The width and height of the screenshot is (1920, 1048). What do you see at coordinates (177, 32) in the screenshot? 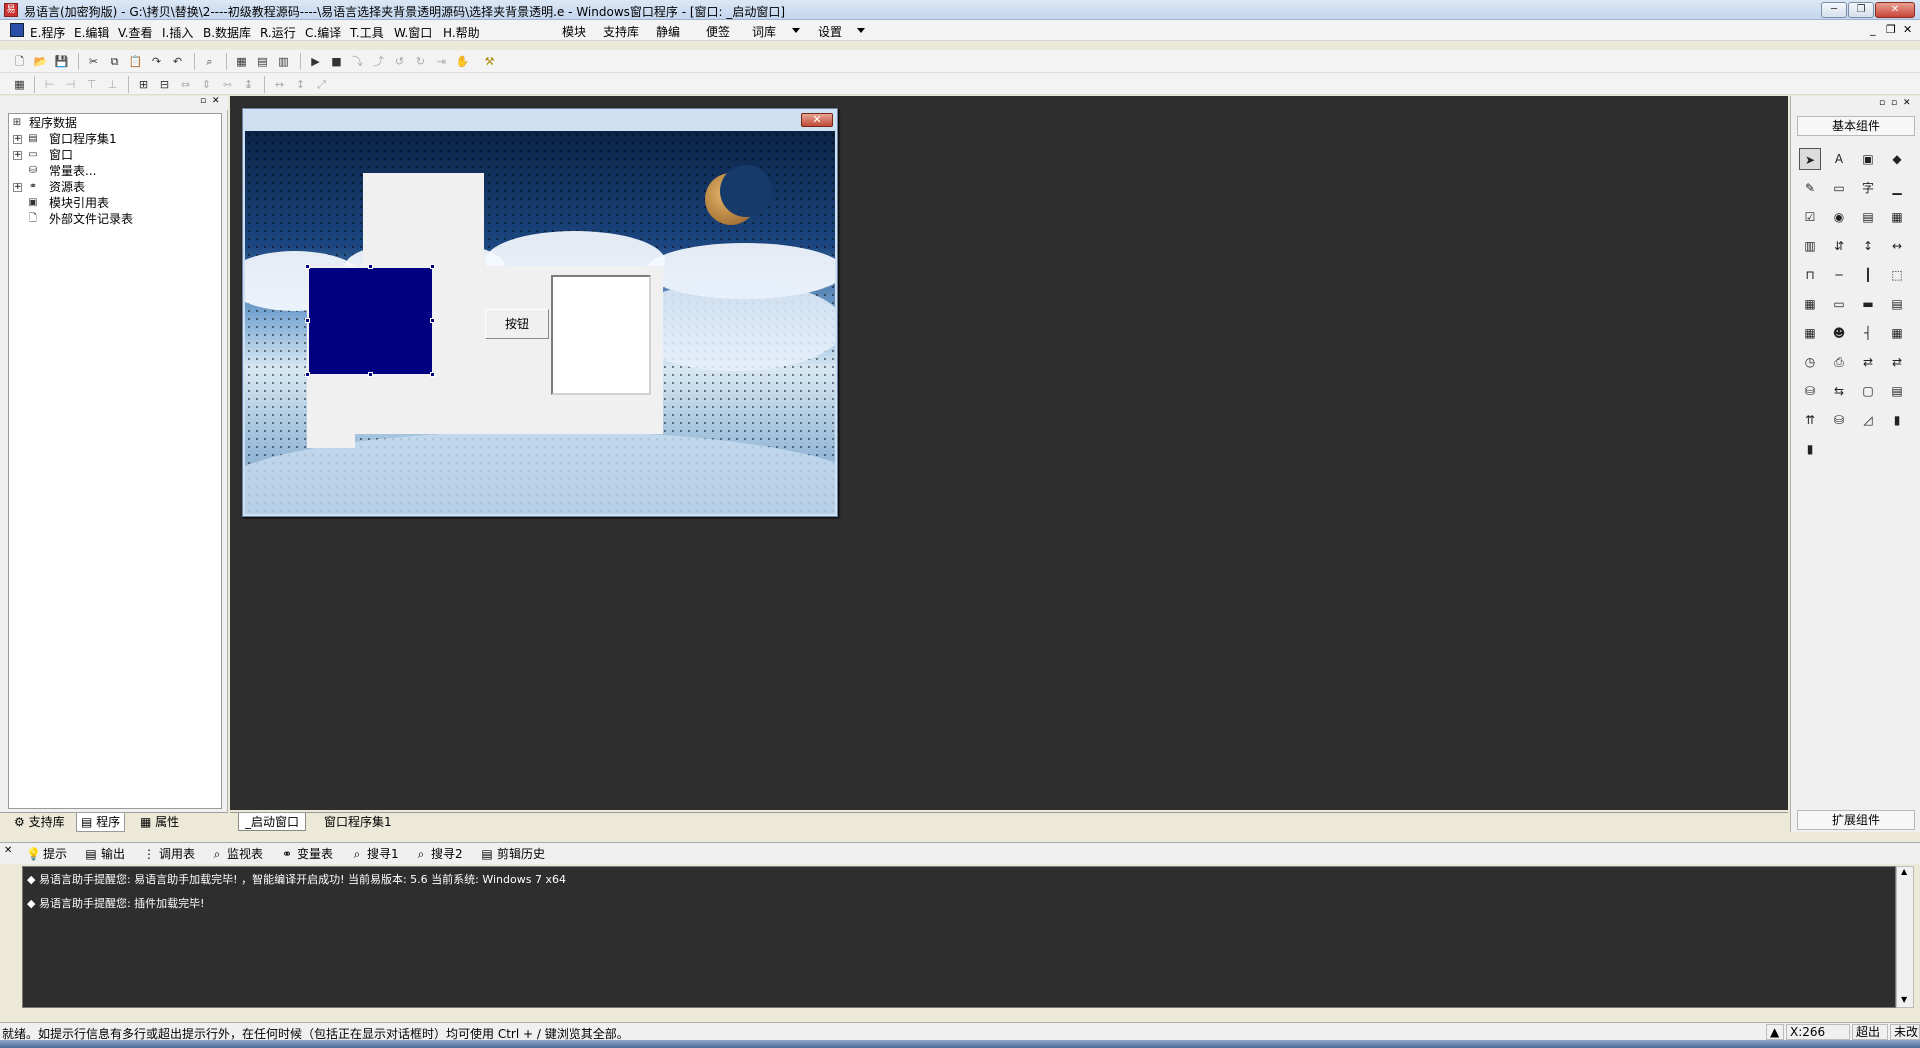
I see `menu-insert: I.插入` at bounding box center [177, 32].